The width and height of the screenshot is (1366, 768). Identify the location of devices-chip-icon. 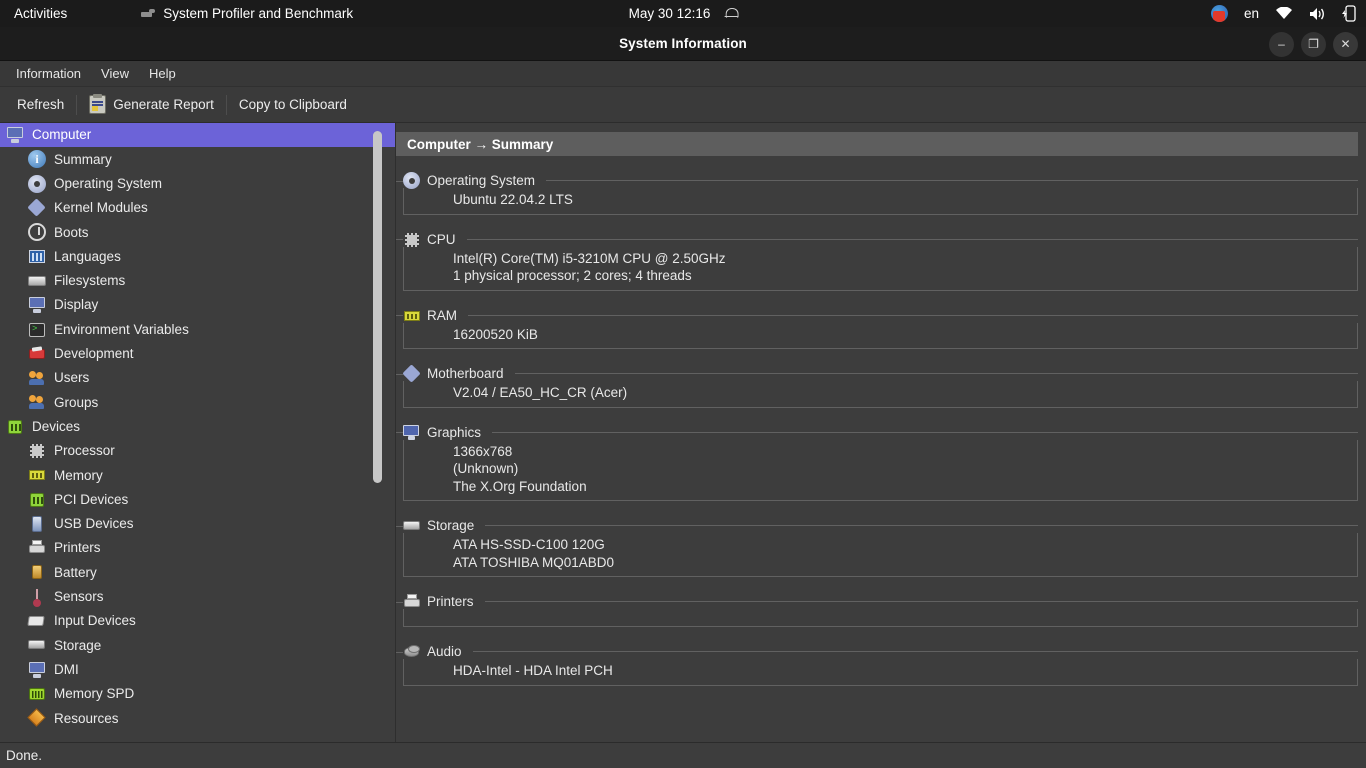
(15, 427).